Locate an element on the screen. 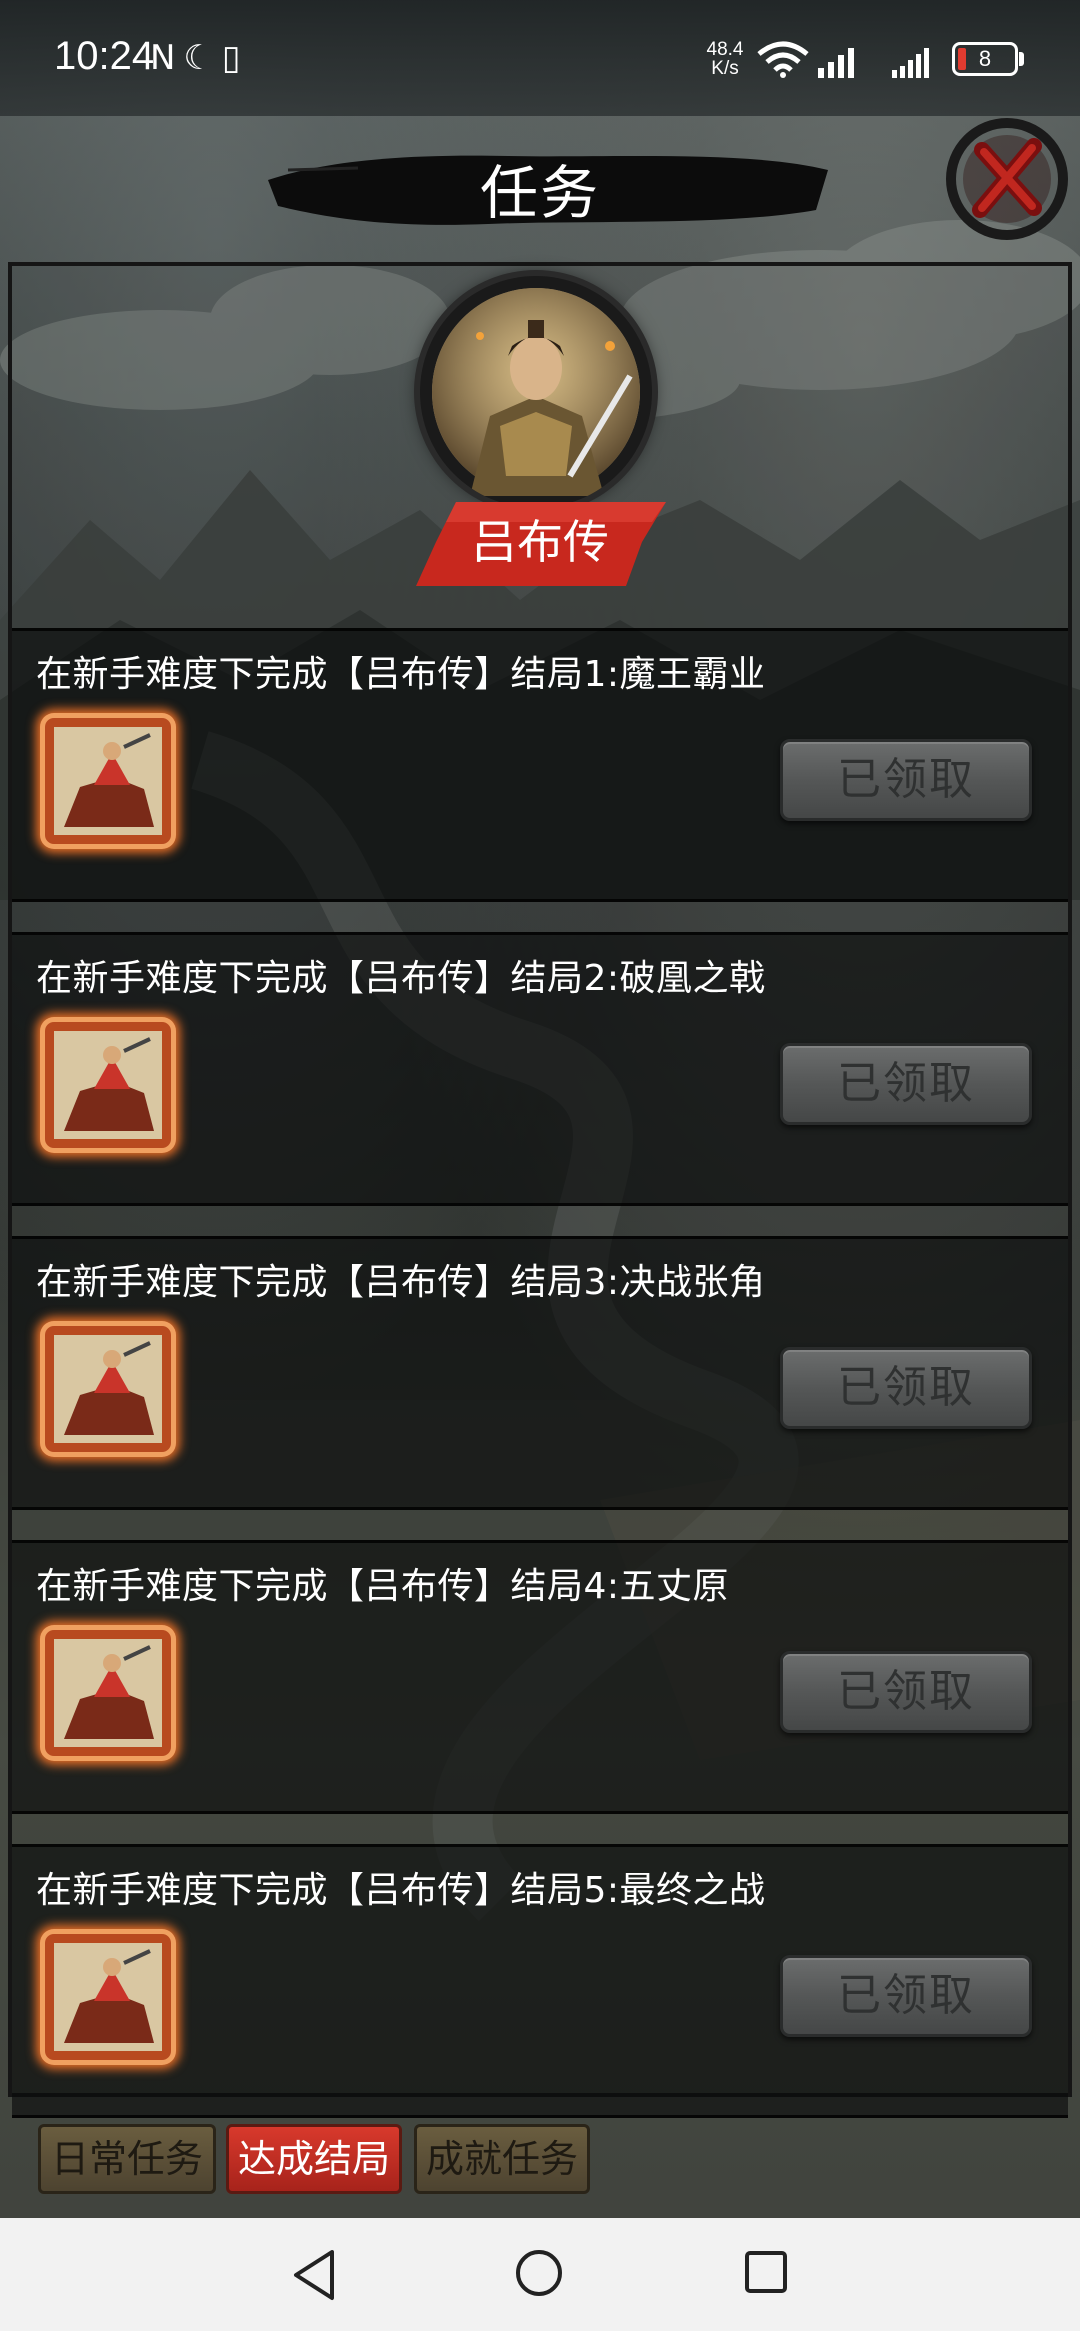  navigation-bar is located at coordinates (540, 2274).